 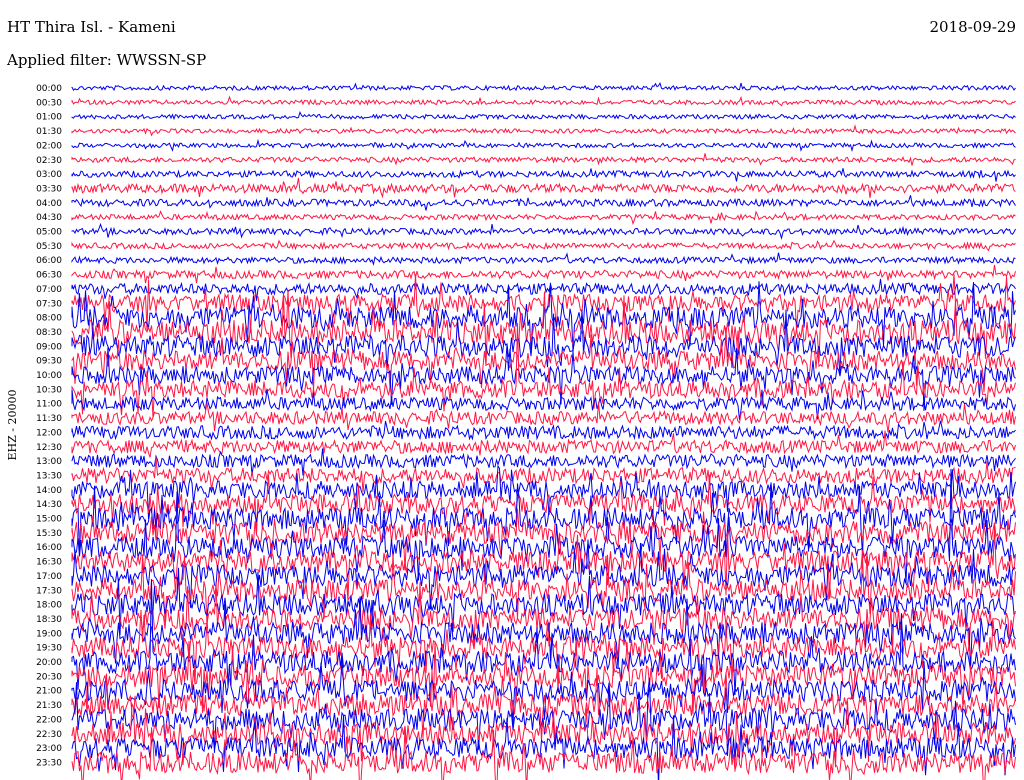 I want to click on row-time-label: 18:00, so click(x=49, y=606).